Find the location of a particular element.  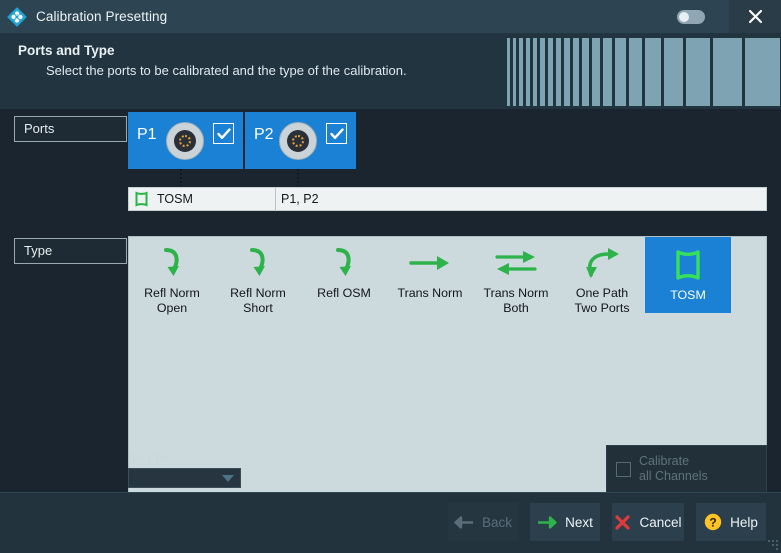

question-icon: ? is located at coordinates (713, 522).